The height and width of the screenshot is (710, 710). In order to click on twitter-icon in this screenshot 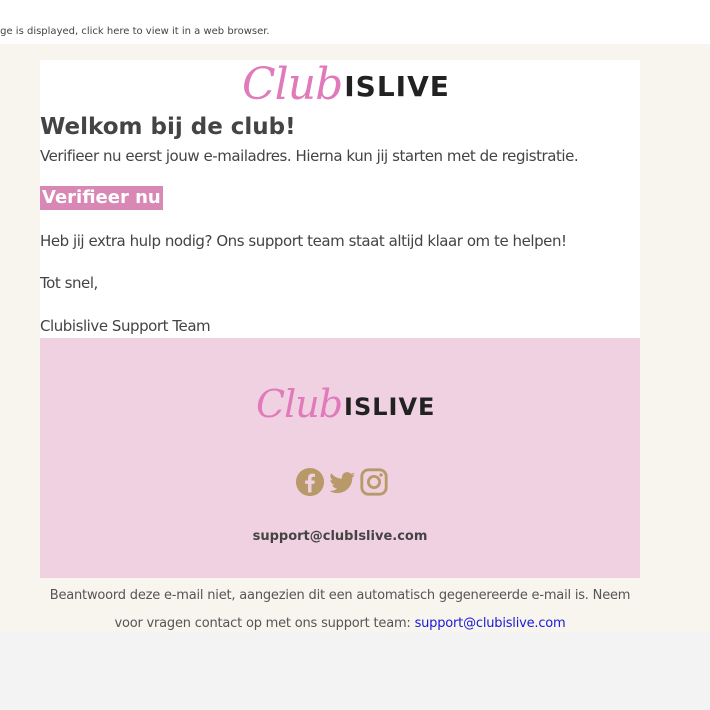, I will do `click(342, 482)`.